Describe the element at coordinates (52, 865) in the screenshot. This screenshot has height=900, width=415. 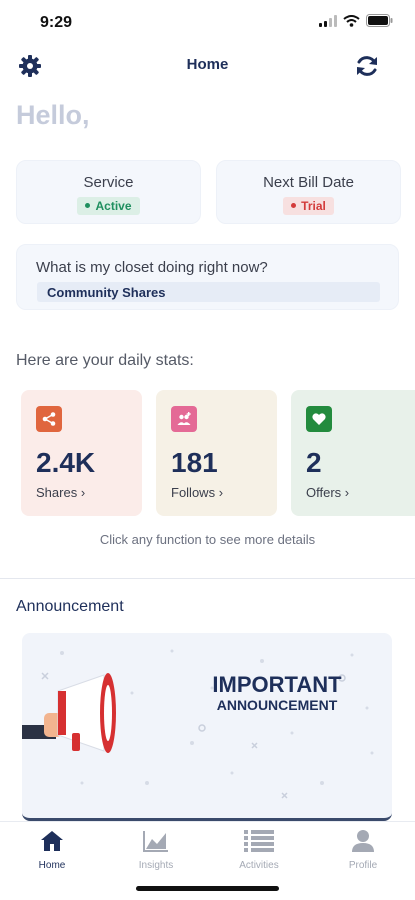
I see `tab-home-label: Home` at that location.